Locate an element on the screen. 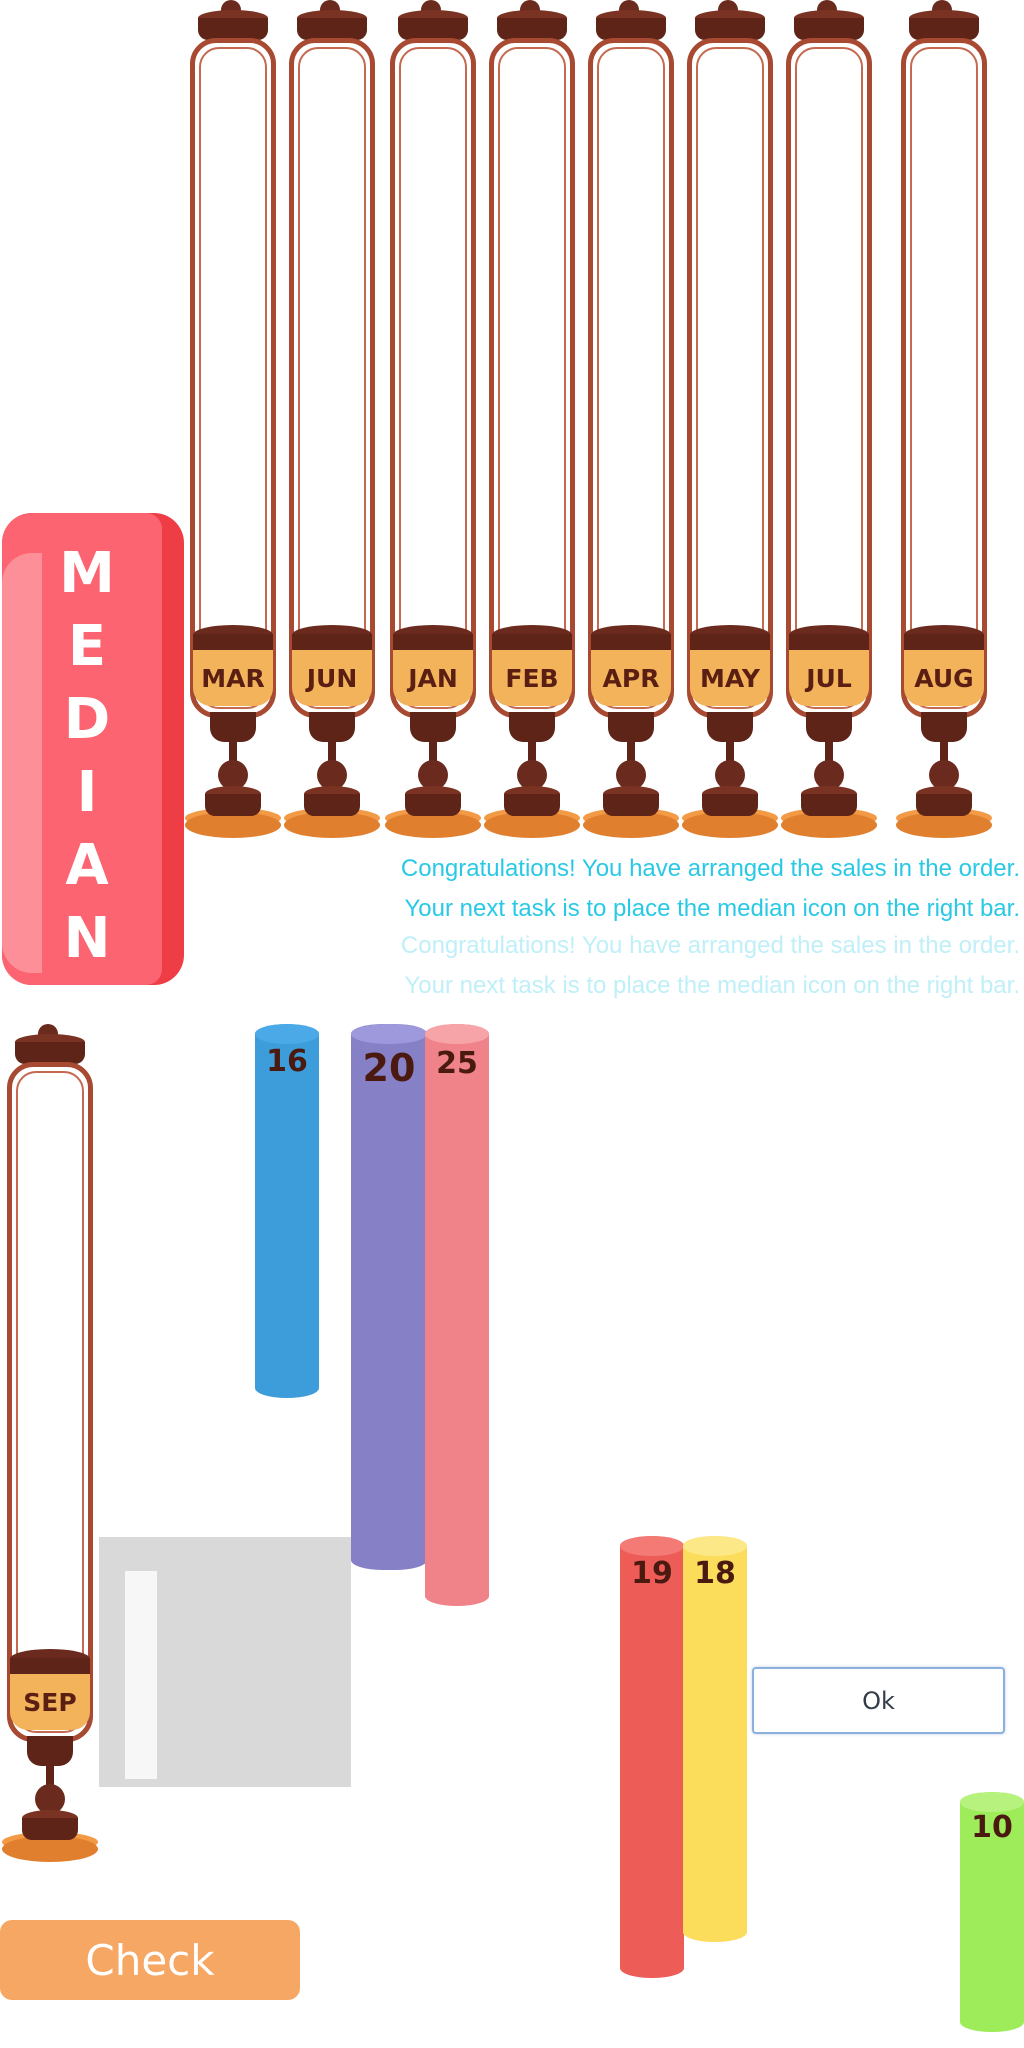  sales-bar: 18 is located at coordinates (715, 1739).